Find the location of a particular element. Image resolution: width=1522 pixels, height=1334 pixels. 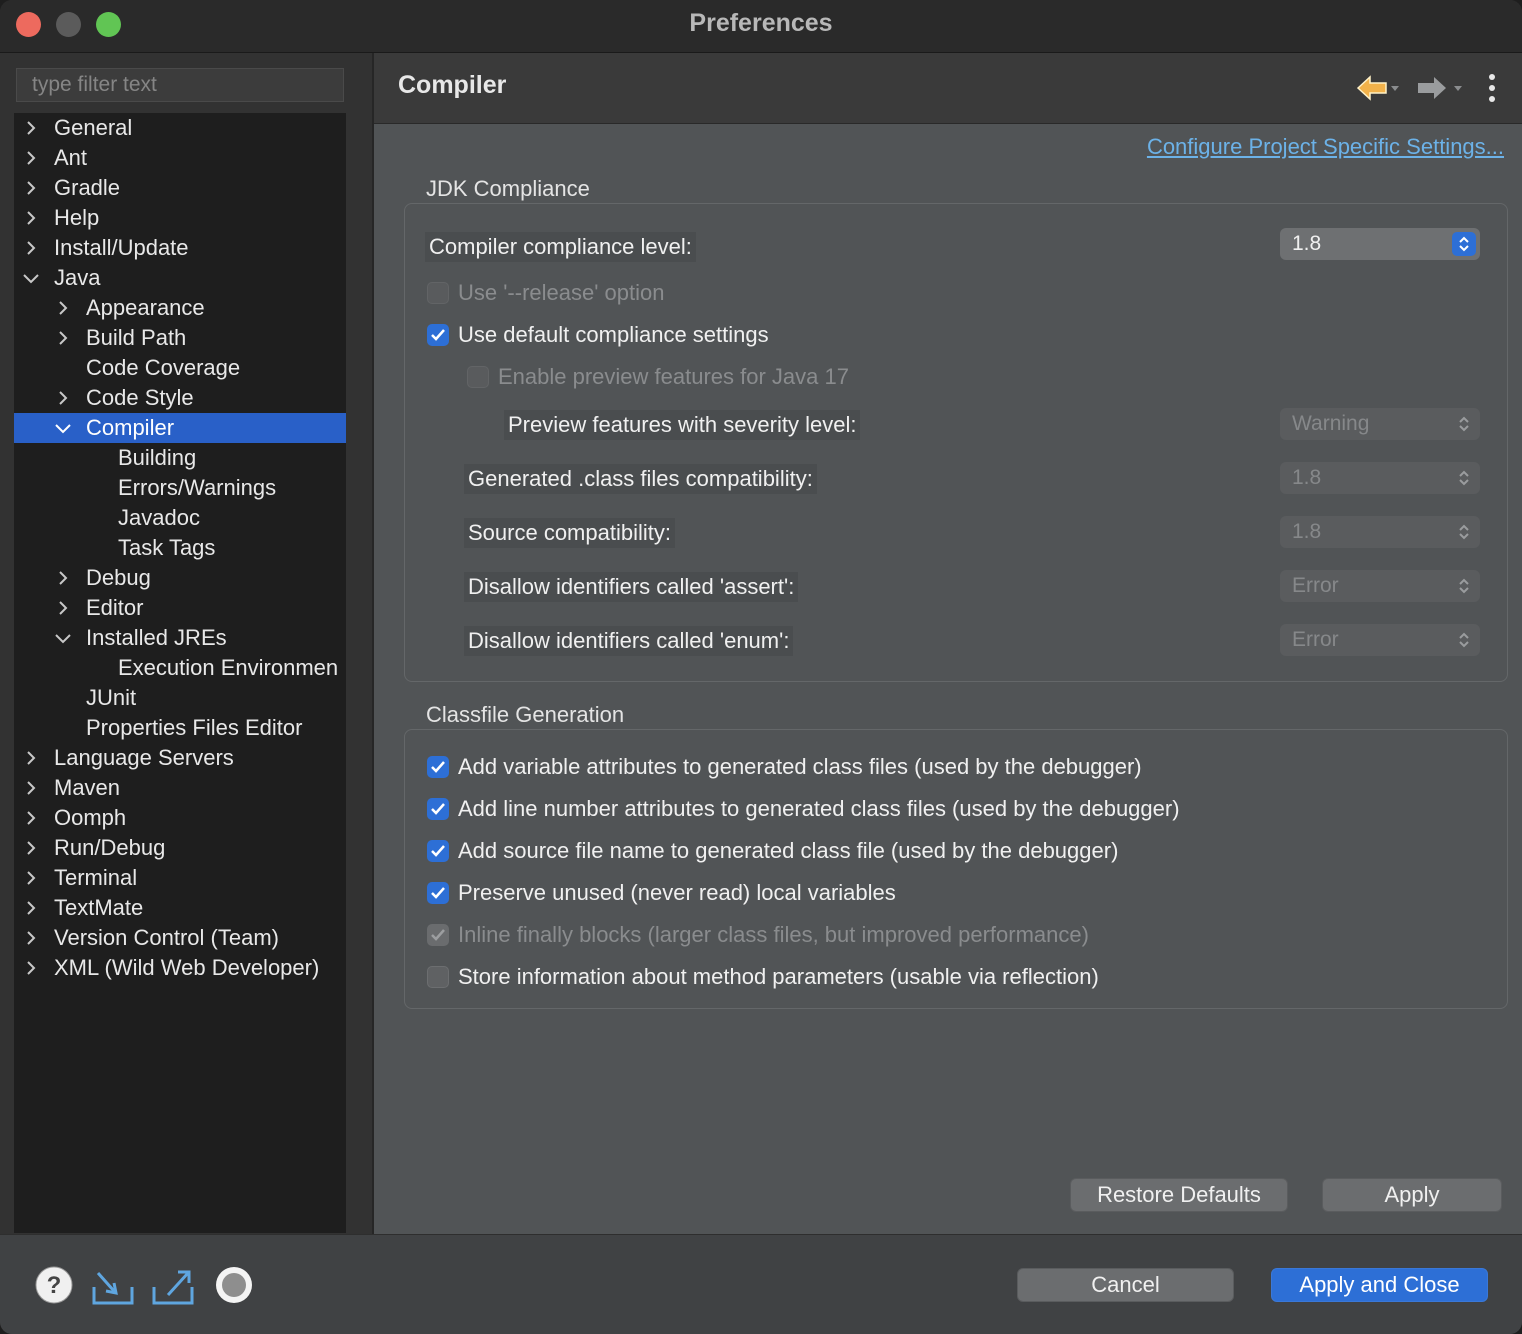

tree-item-build-path: Build Path is located at coordinates (180, 338).